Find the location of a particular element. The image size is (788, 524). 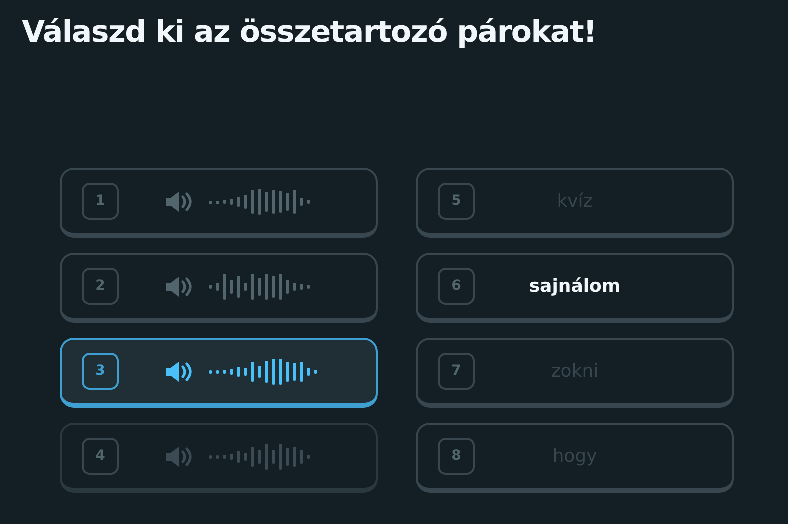

exercise-title: Válaszd ki az összetartozó párokat! is located at coordinates (309, 33).